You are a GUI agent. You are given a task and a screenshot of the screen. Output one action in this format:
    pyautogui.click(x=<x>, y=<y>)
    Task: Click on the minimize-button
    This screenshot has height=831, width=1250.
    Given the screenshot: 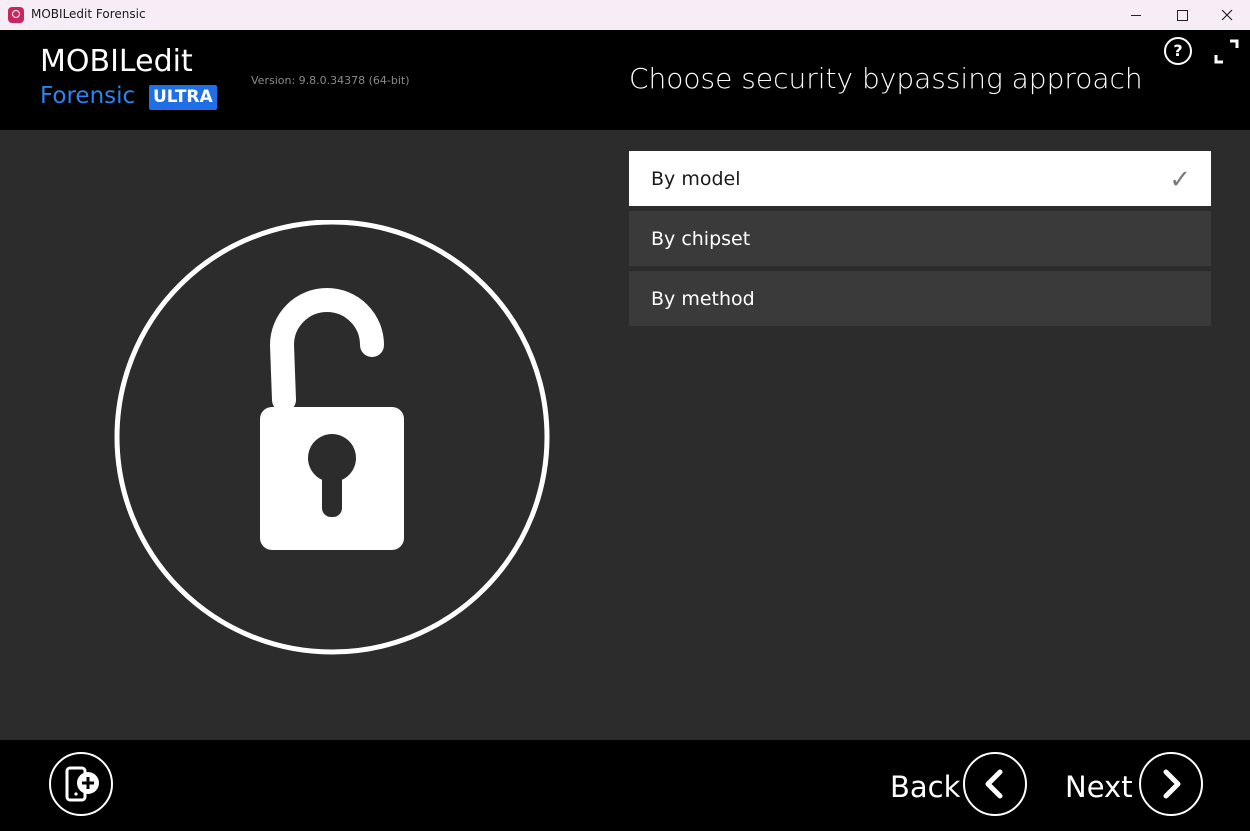 What is the action you would take?
    pyautogui.click(x=1136, y=15)
    